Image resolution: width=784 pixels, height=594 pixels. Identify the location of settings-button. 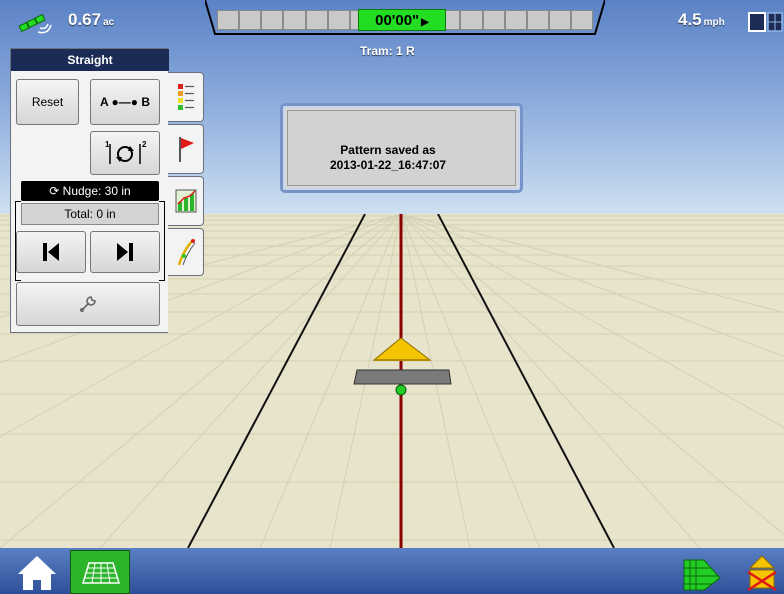
(88, 304).